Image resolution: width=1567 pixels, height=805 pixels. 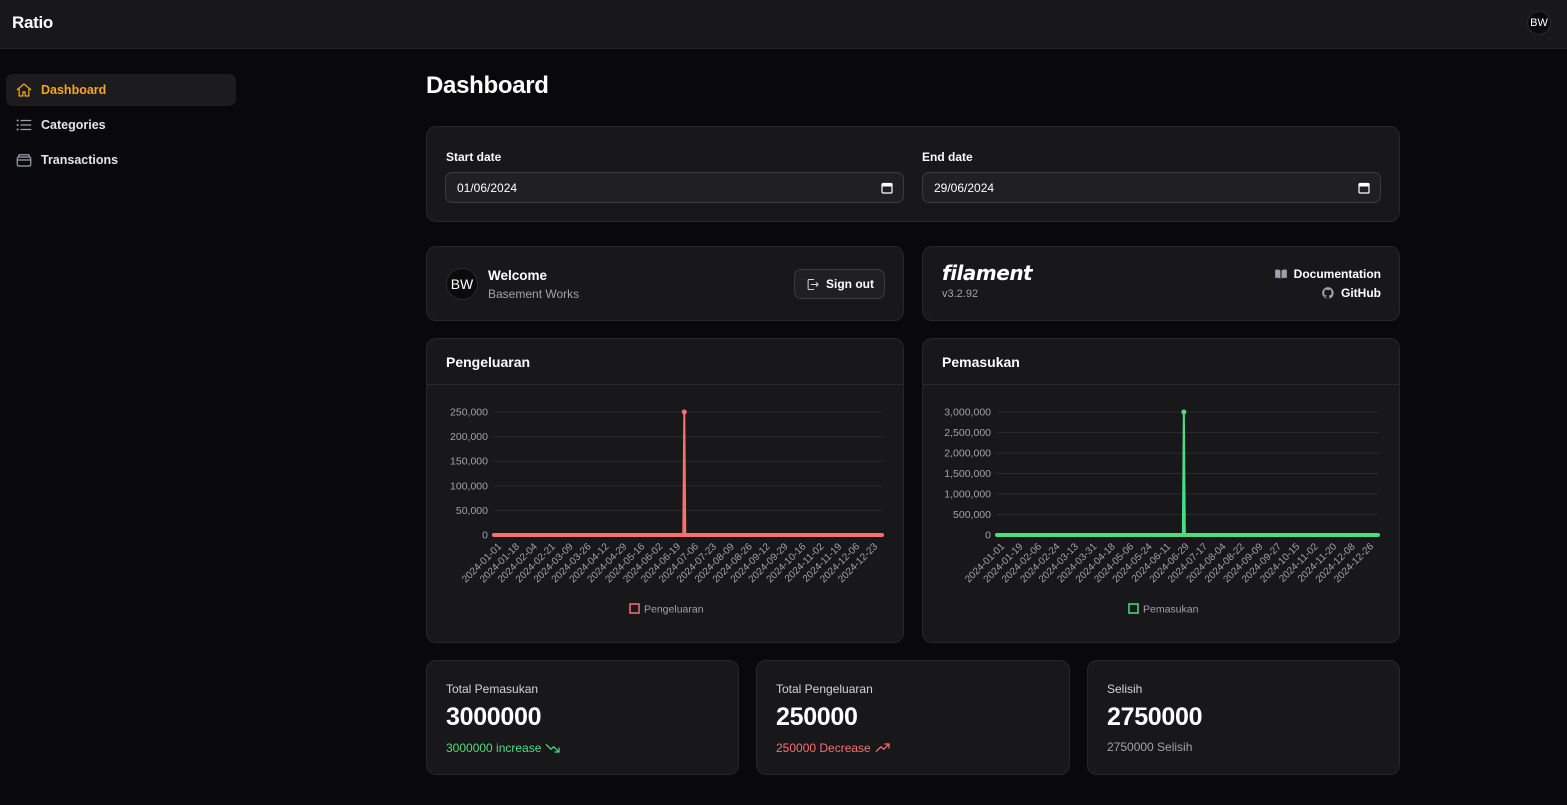 I want to click on stat-description-text: 2750000 Selisih, so click(x=1150, y=747).